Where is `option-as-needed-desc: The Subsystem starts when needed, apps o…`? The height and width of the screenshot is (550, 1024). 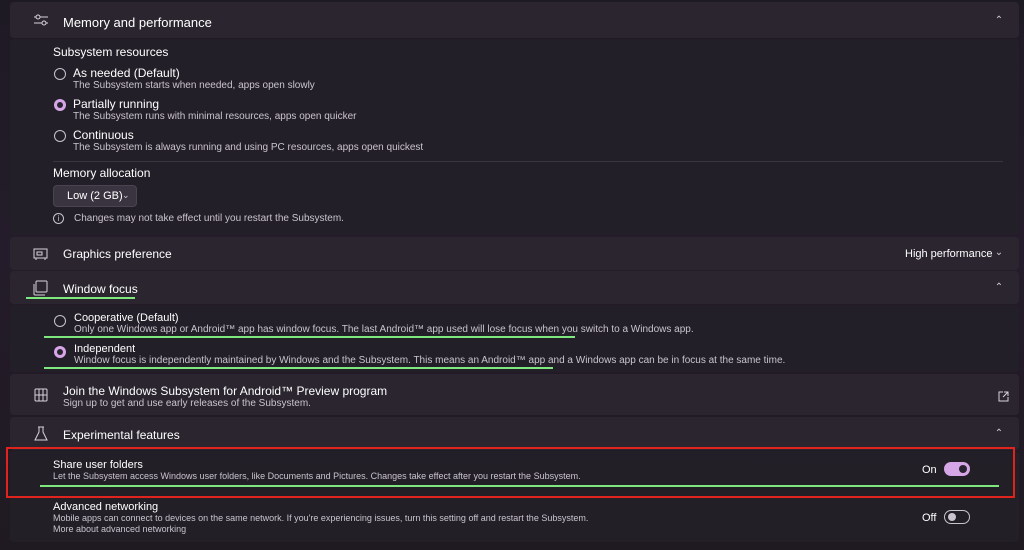 option-as-needed-desc: The Subsystem starts when needed, apps o… is located at coordinates (194, 85).